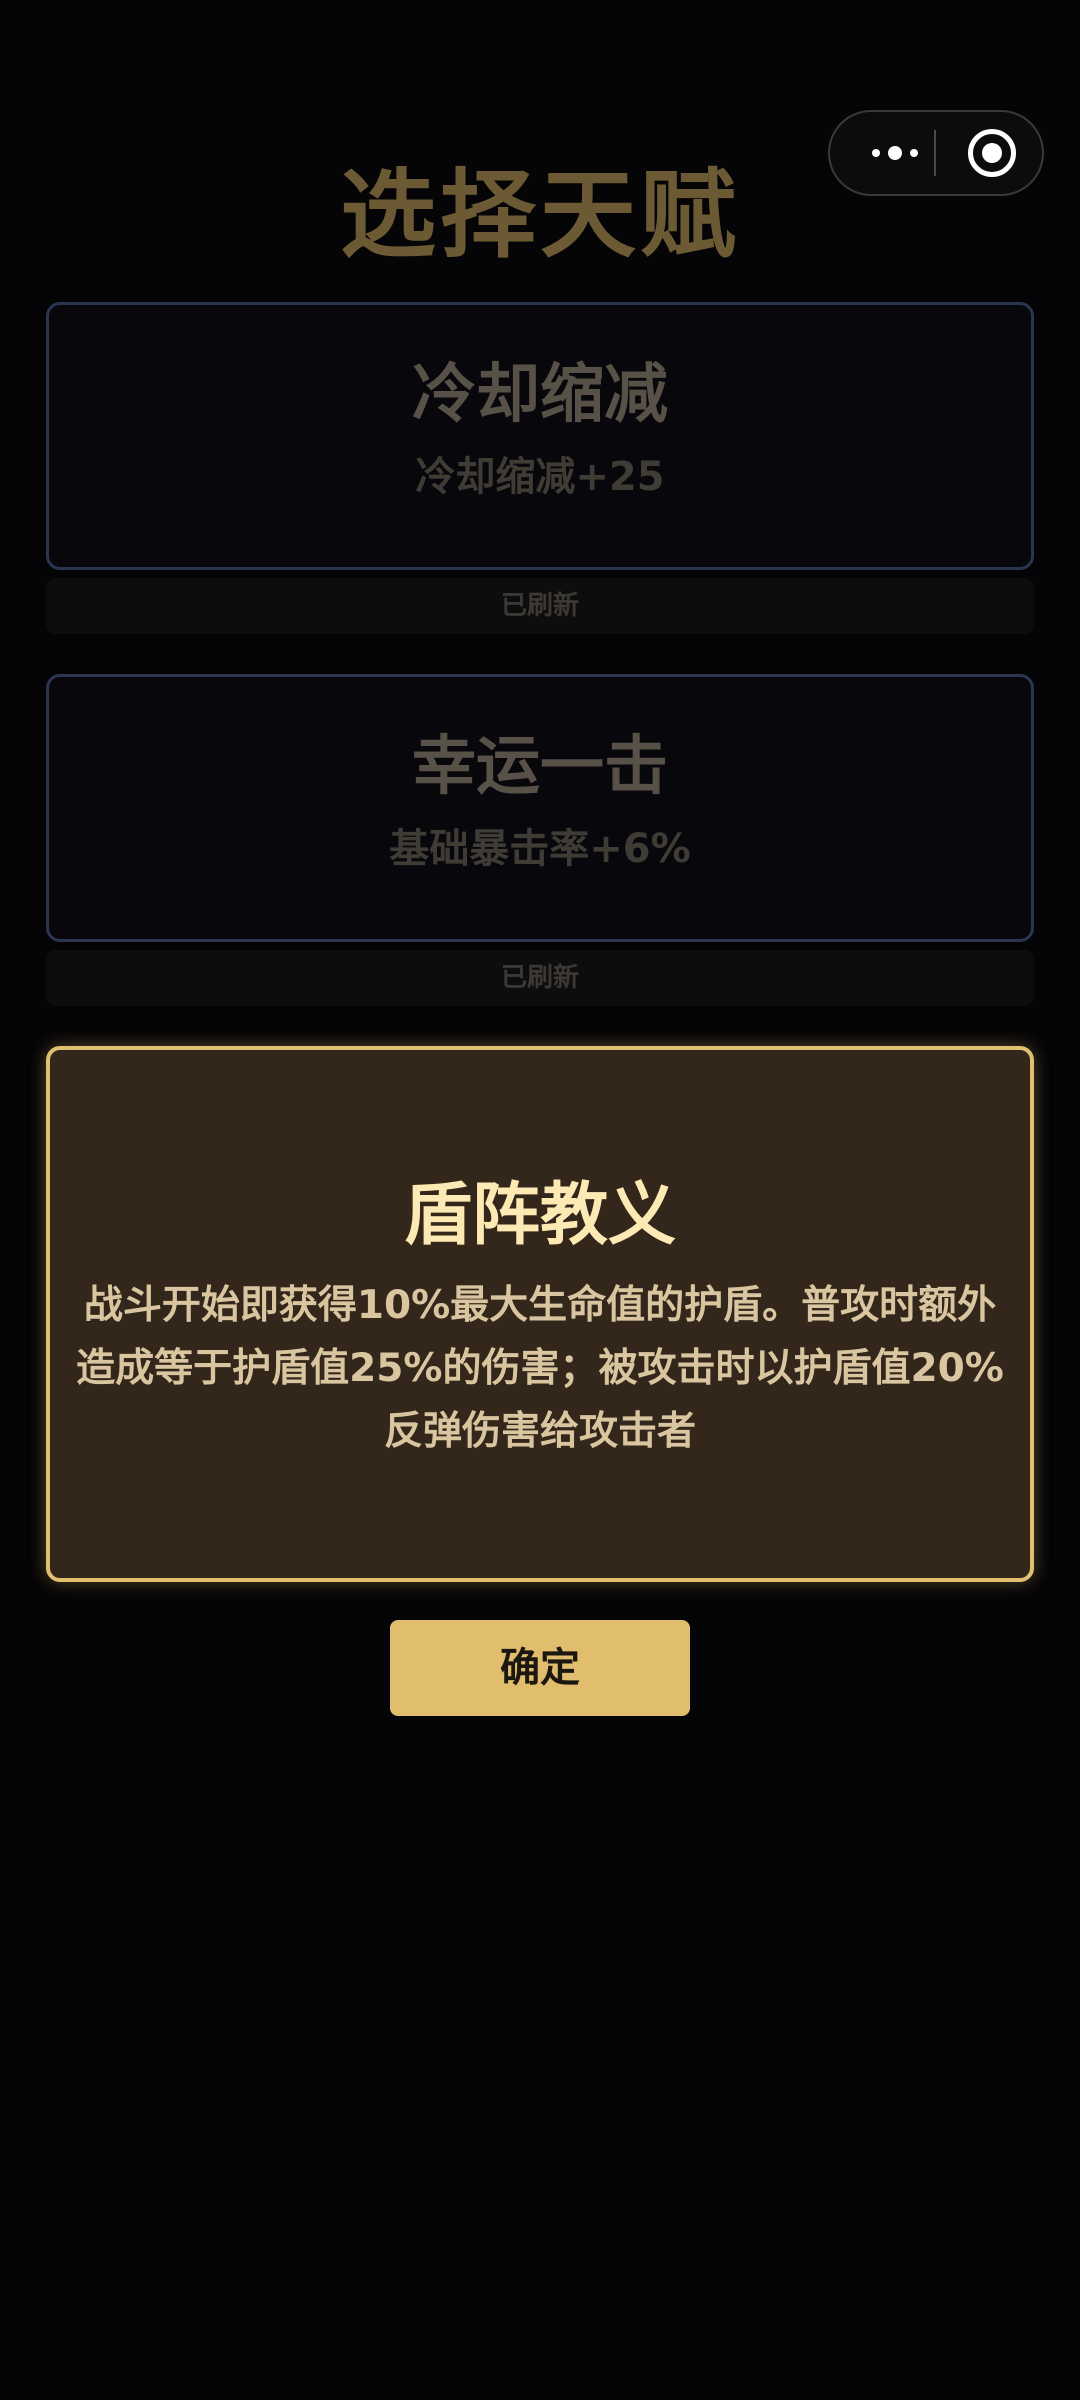 The width and height of the screenshot is (1080, 2400). I want to click on talent-description: 基础暴击率+6%, so click(540, 849).